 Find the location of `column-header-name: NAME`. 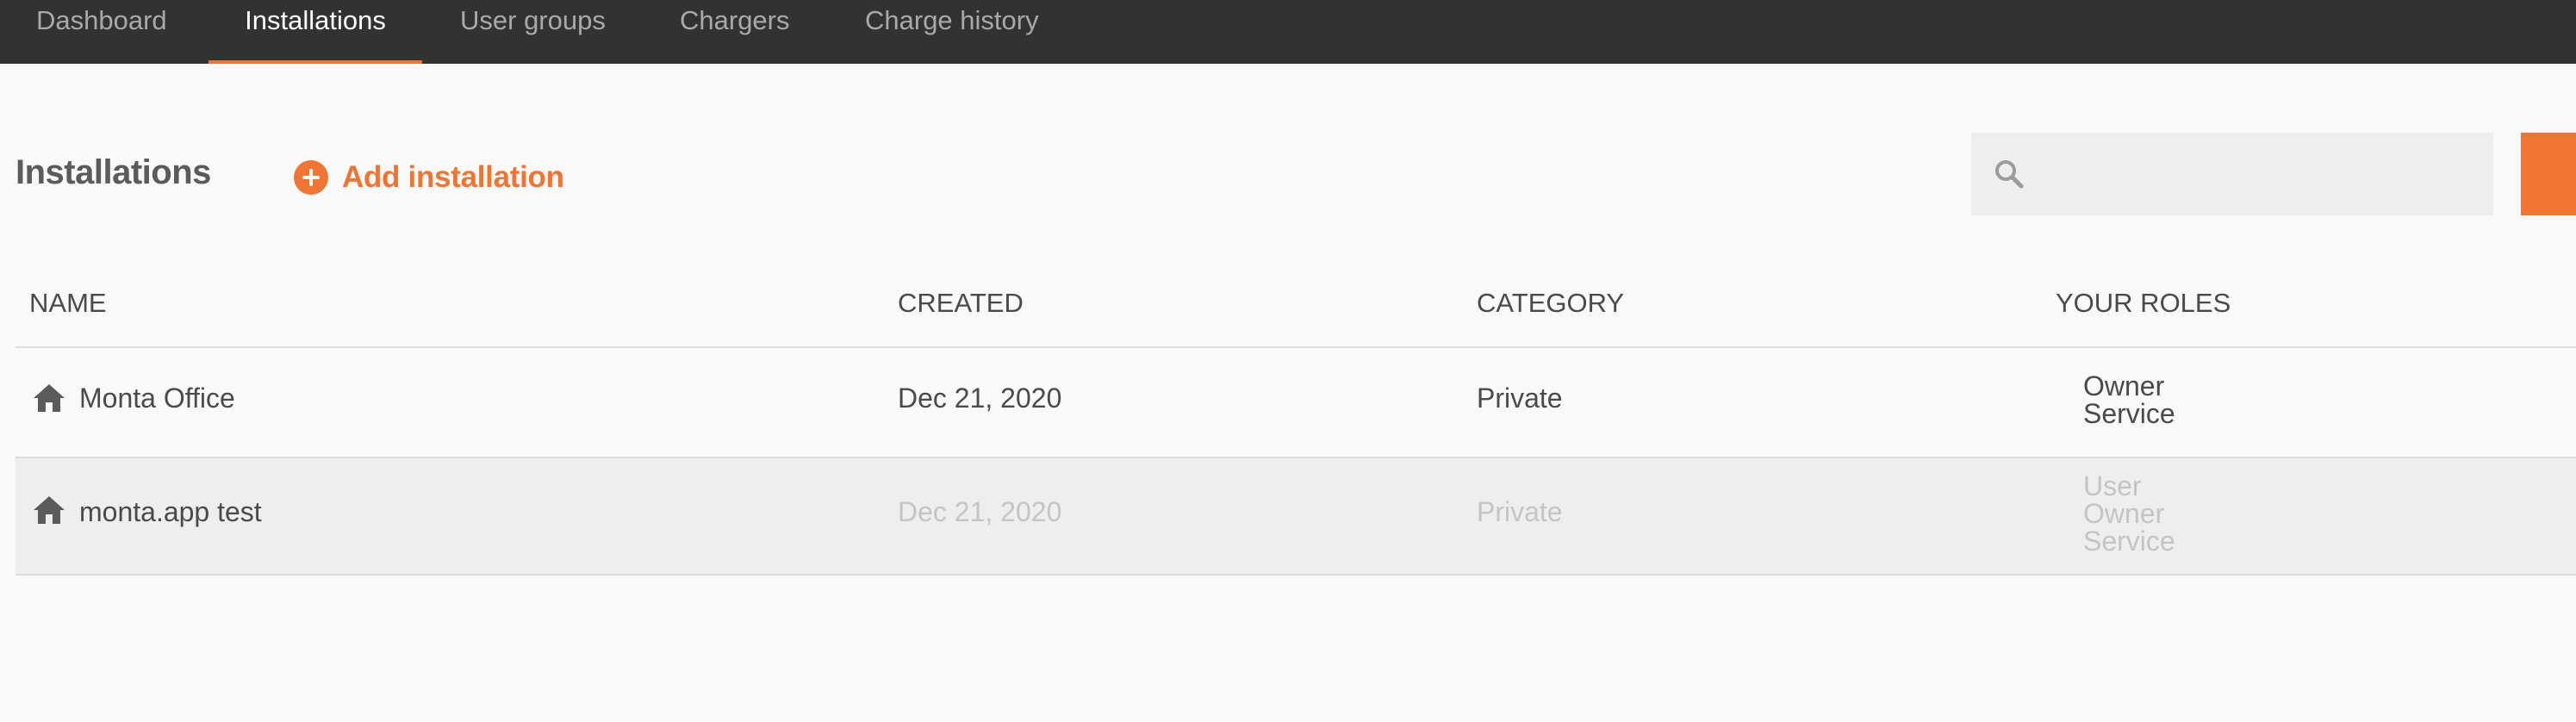

column-header-name: NAME is located at coordinates (68, 303).